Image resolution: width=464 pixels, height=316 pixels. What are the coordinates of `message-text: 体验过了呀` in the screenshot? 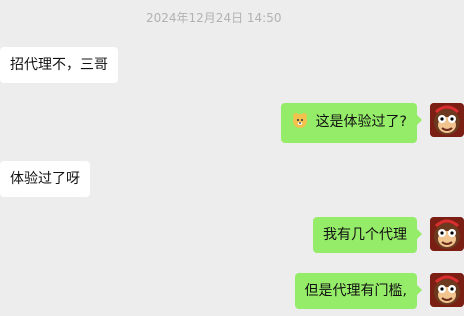 It's located at (45, 179).